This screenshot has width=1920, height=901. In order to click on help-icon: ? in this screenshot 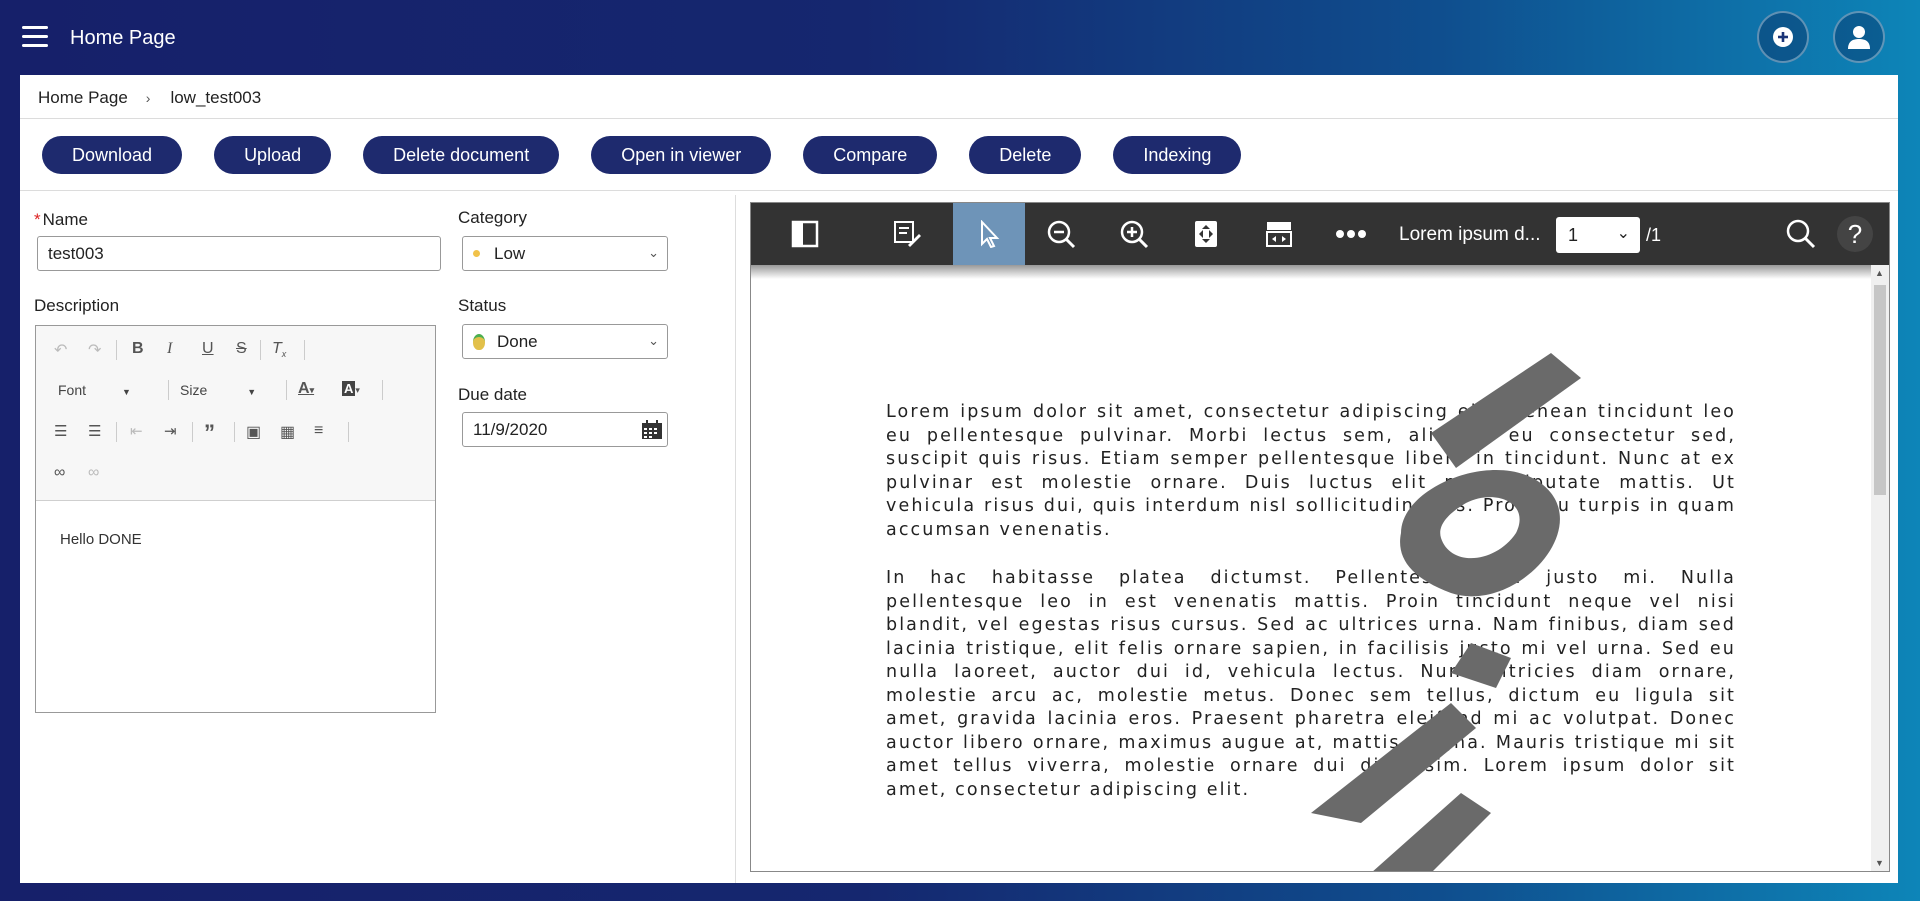, I will do `click(1855, 234)`.